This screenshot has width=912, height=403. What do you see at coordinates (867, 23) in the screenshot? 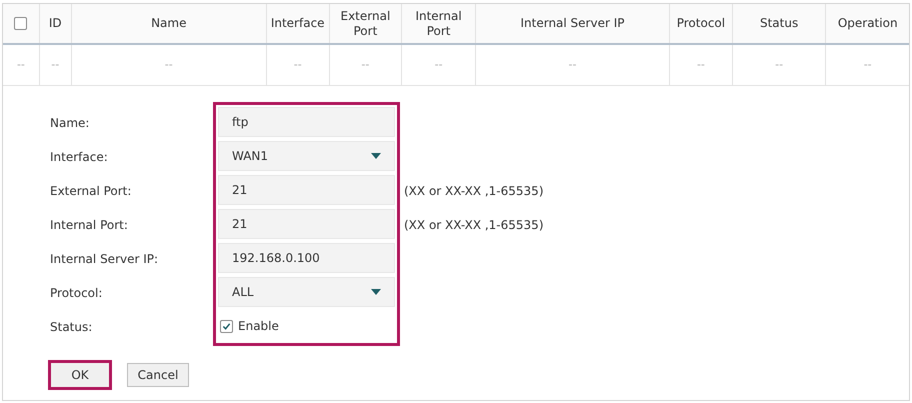
I see `column-header: Operation` at bounding box center [867, 23].